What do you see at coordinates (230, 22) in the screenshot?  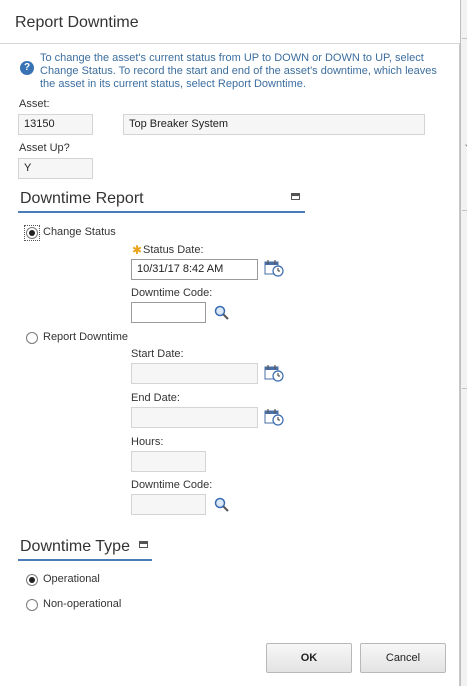 I see `dialog-titlebar: Report Downtime` at bounding box center [230, 22].